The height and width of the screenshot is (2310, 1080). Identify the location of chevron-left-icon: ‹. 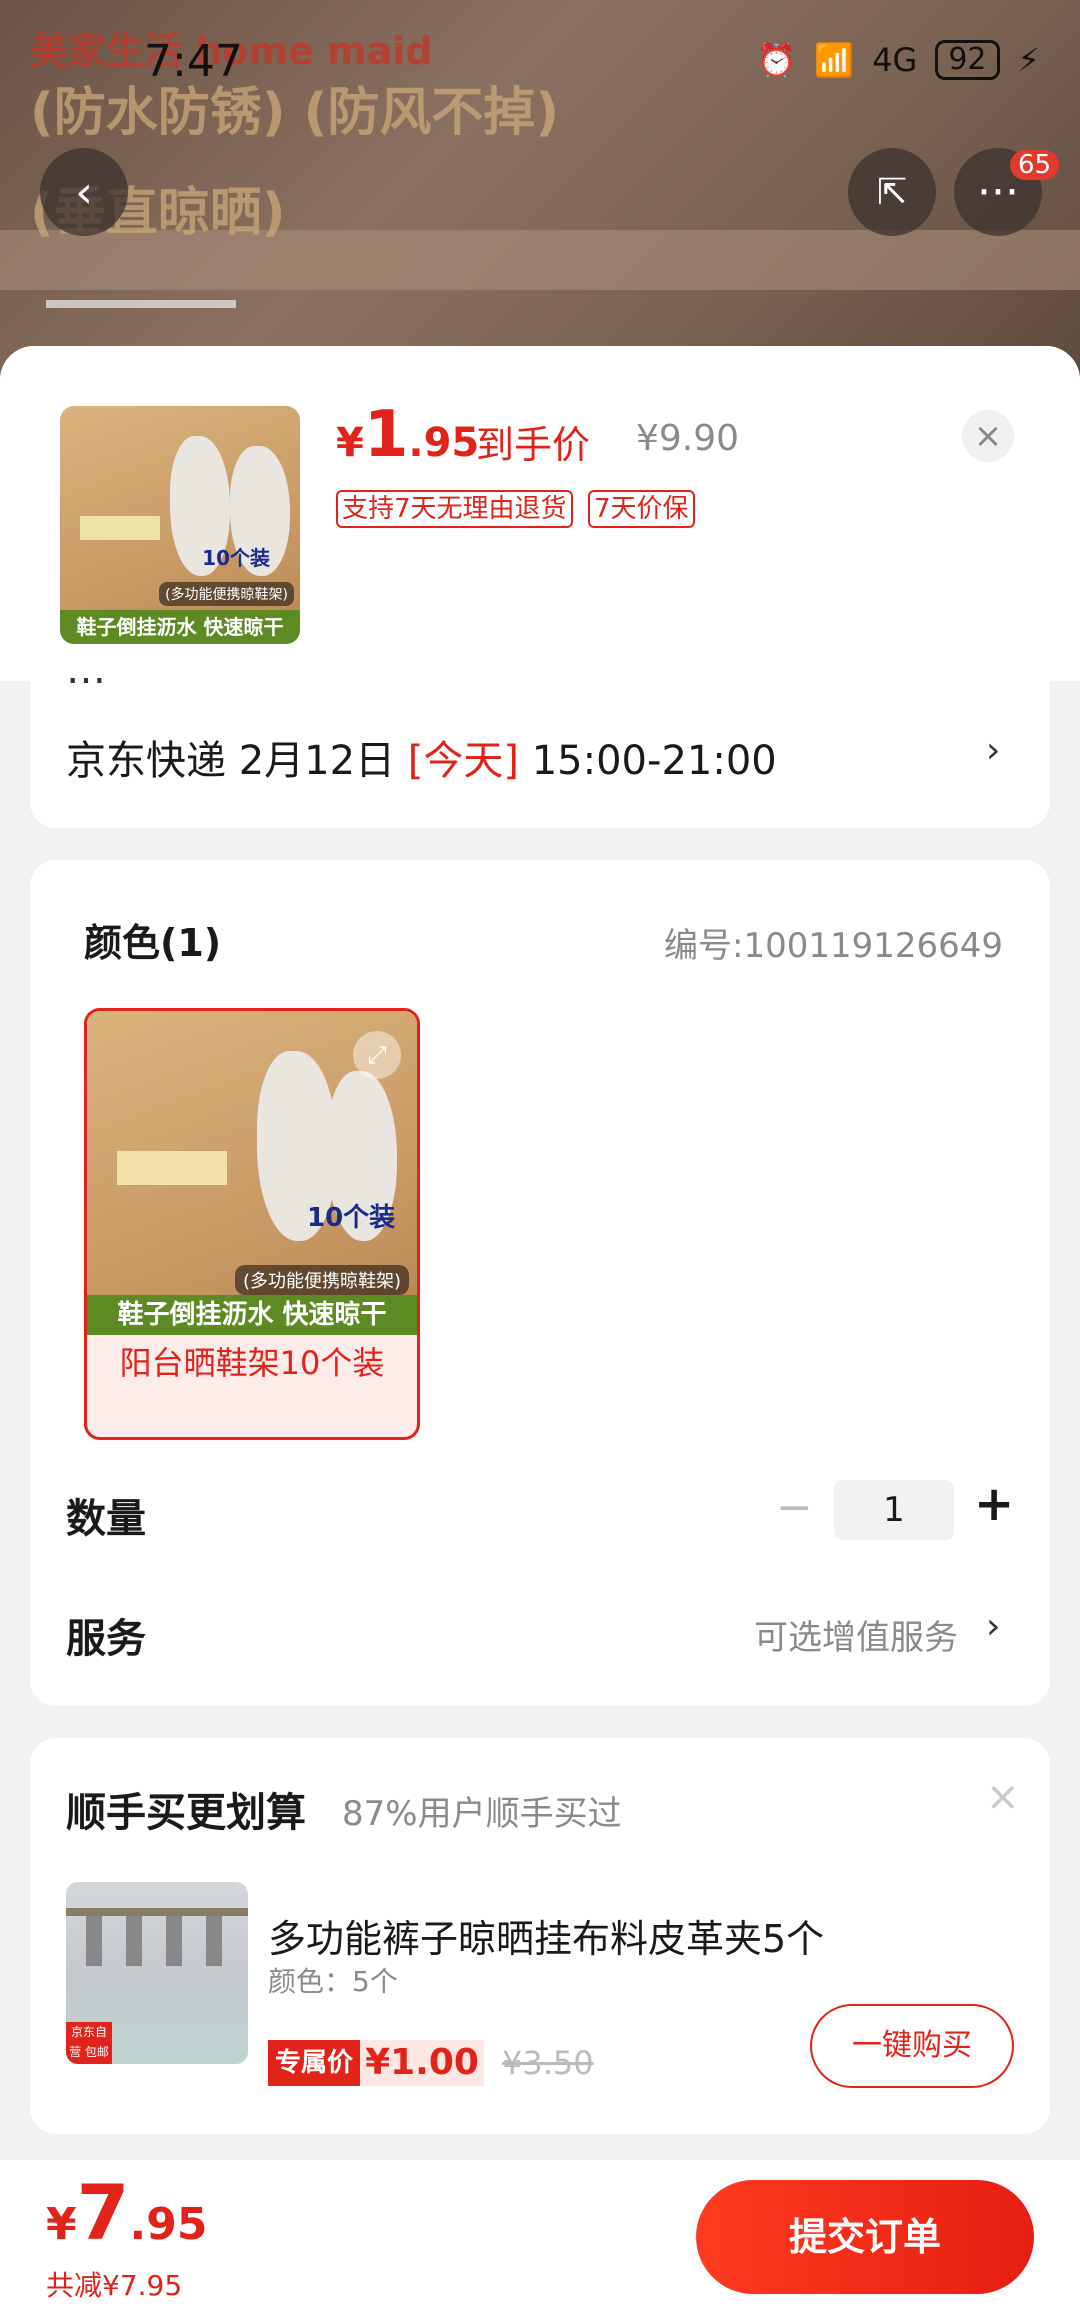
(84, 192).